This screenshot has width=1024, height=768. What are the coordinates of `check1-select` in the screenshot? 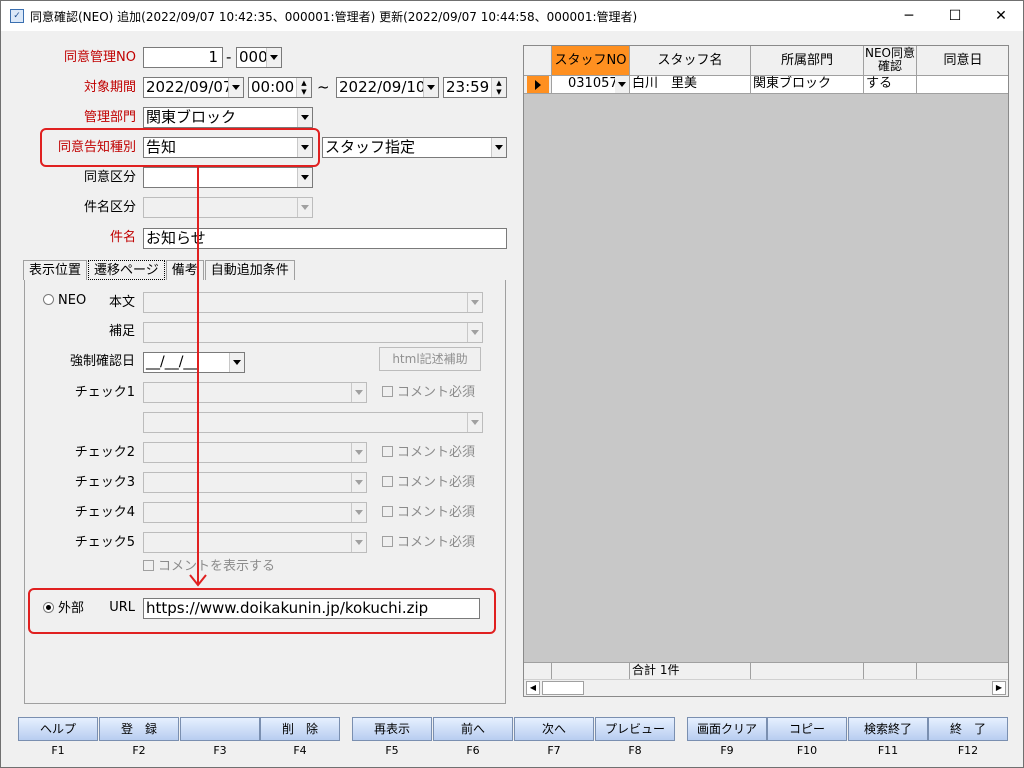 It's located at (255, 392).